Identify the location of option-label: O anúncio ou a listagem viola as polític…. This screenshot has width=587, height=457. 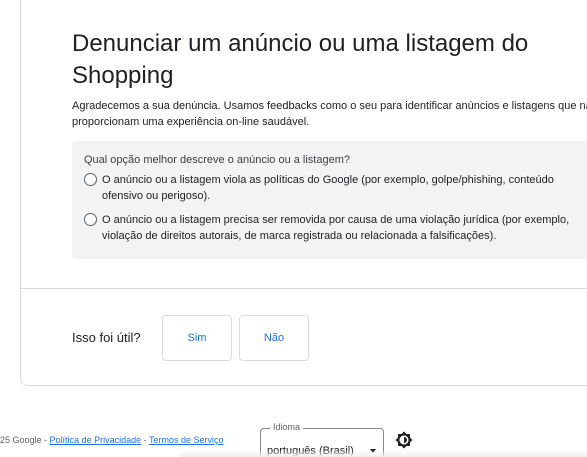
(328, 188).